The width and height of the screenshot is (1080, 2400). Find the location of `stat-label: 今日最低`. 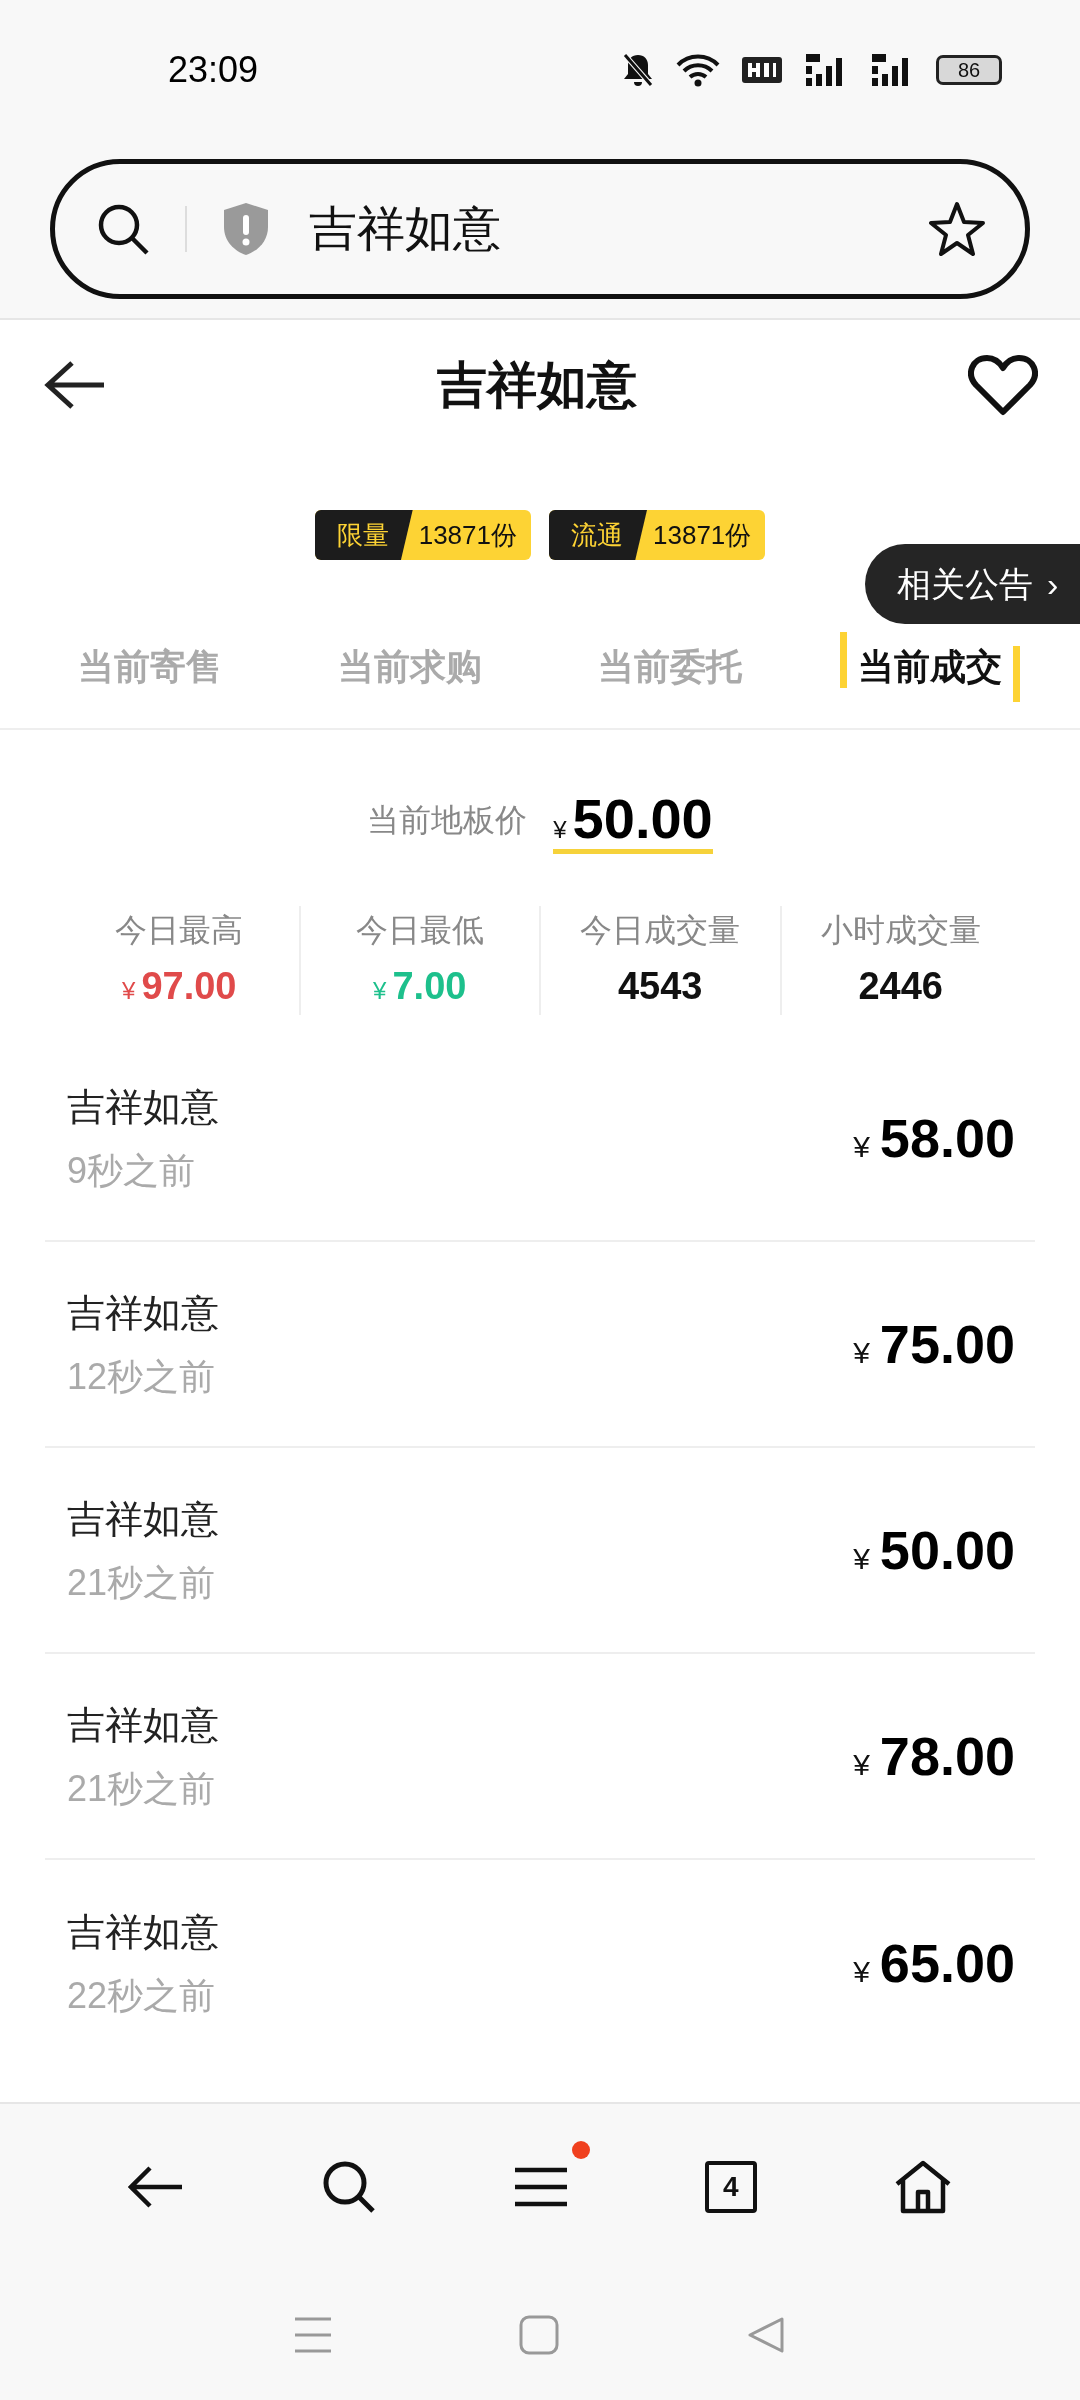

stat-label: 今日最低 is located at coordinates (419, 930).